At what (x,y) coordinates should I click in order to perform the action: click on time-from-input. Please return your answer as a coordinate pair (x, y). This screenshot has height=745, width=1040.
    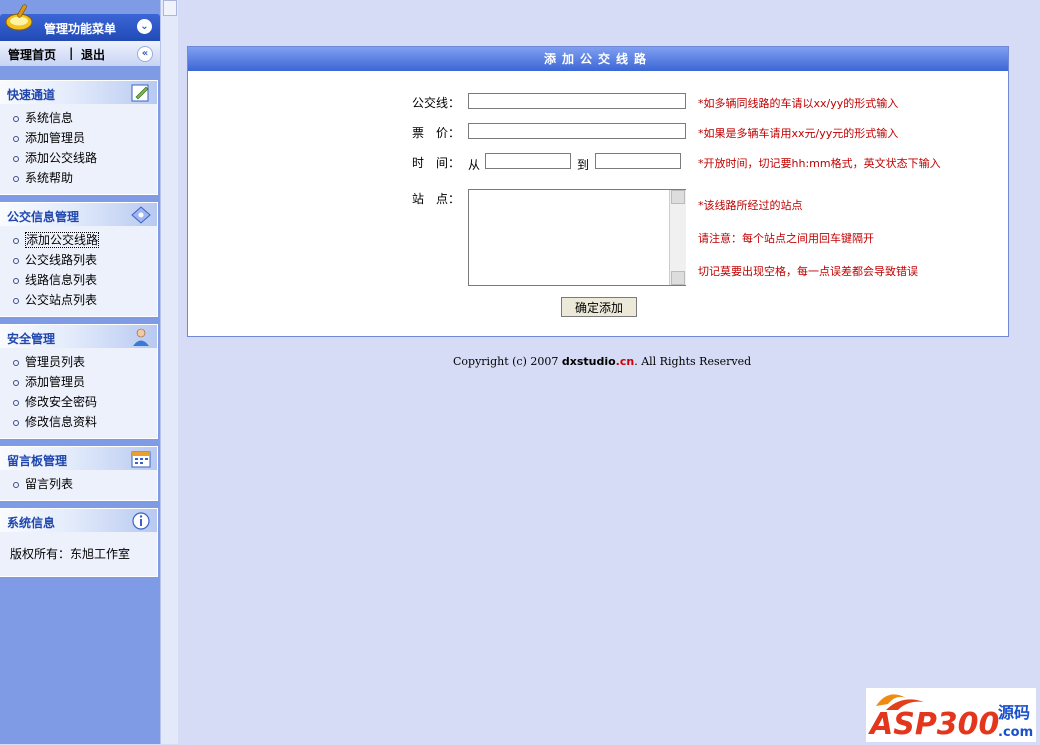
    Looking at the image, I should click on (528, 161).